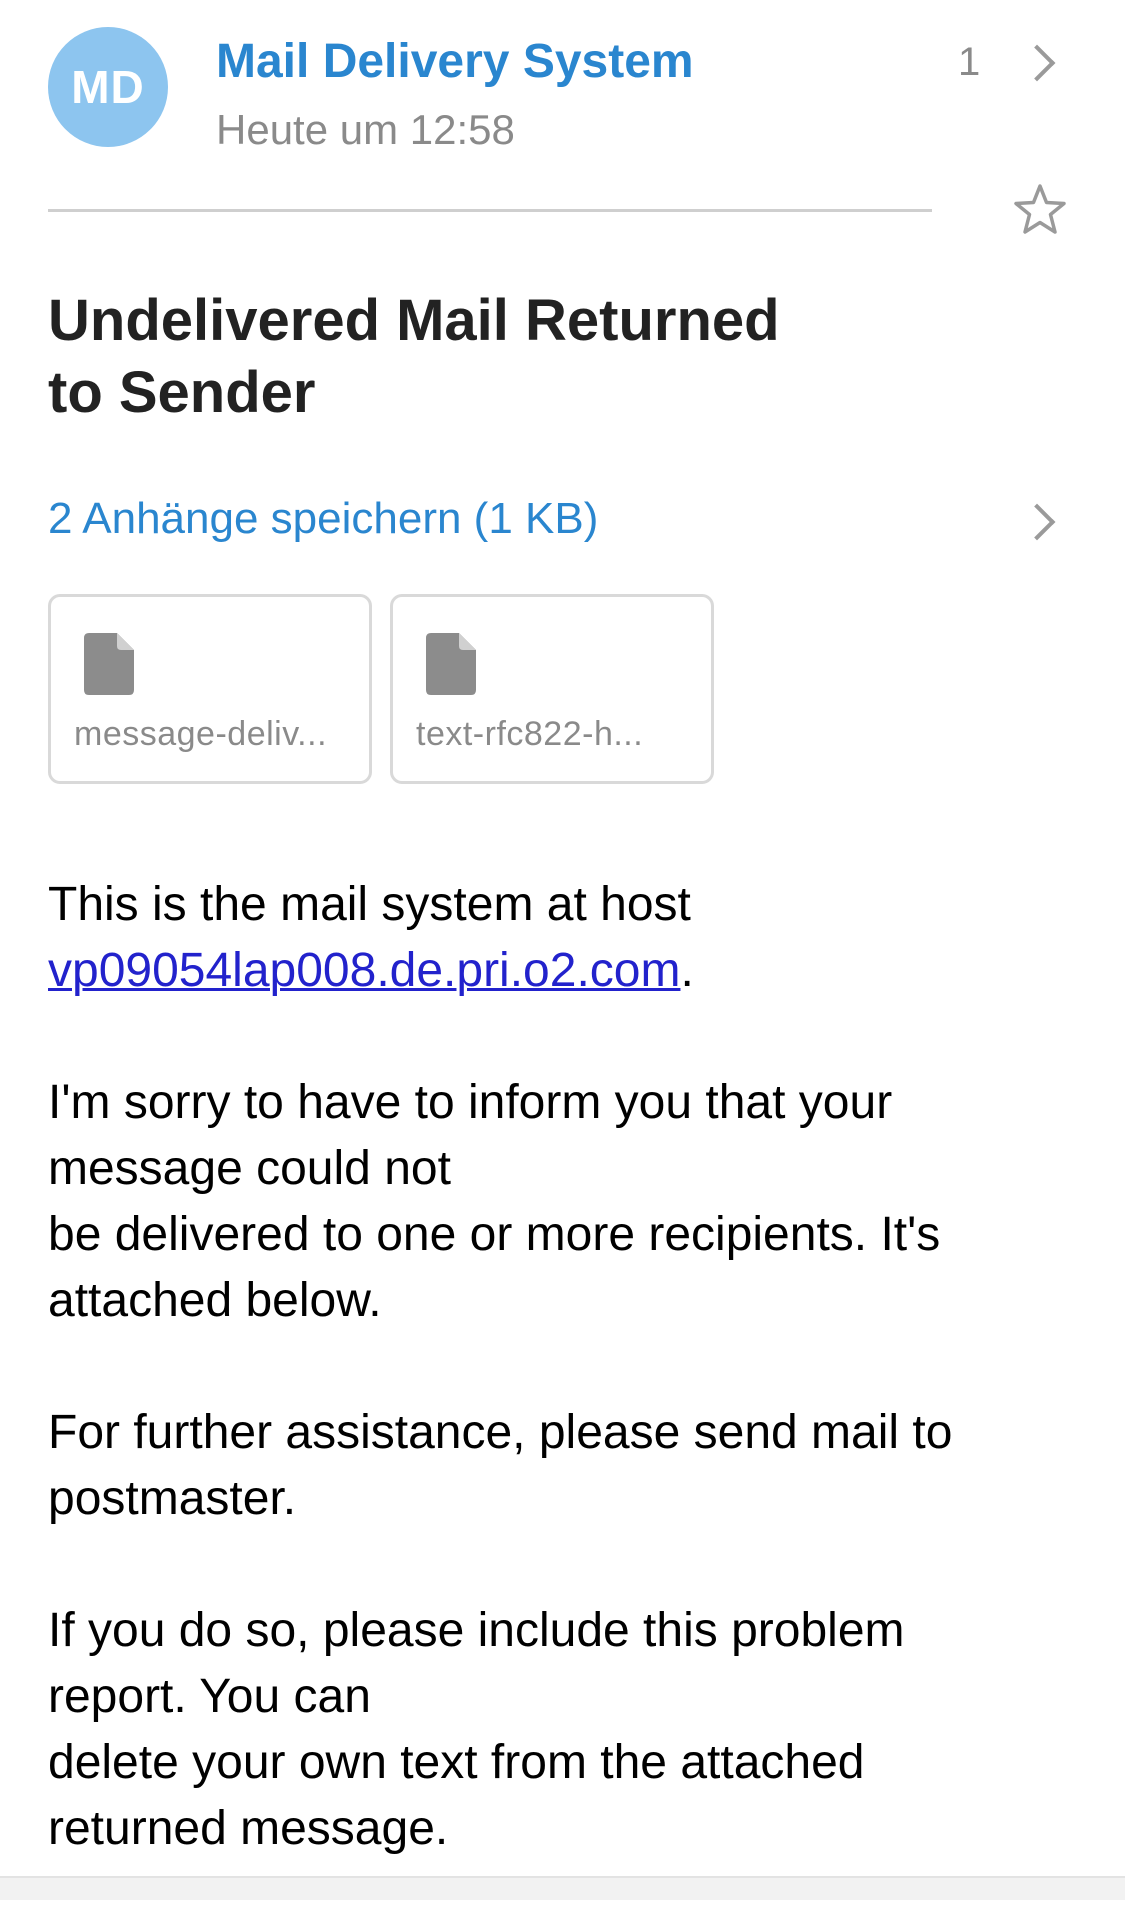 Image resolution: width=1125 pixels, height=1928 pixels. What do you see at coordinates (455, 61) in the screenshot?
I see `sender-name: Mail Delivery System` at bounding box center [455, 61].